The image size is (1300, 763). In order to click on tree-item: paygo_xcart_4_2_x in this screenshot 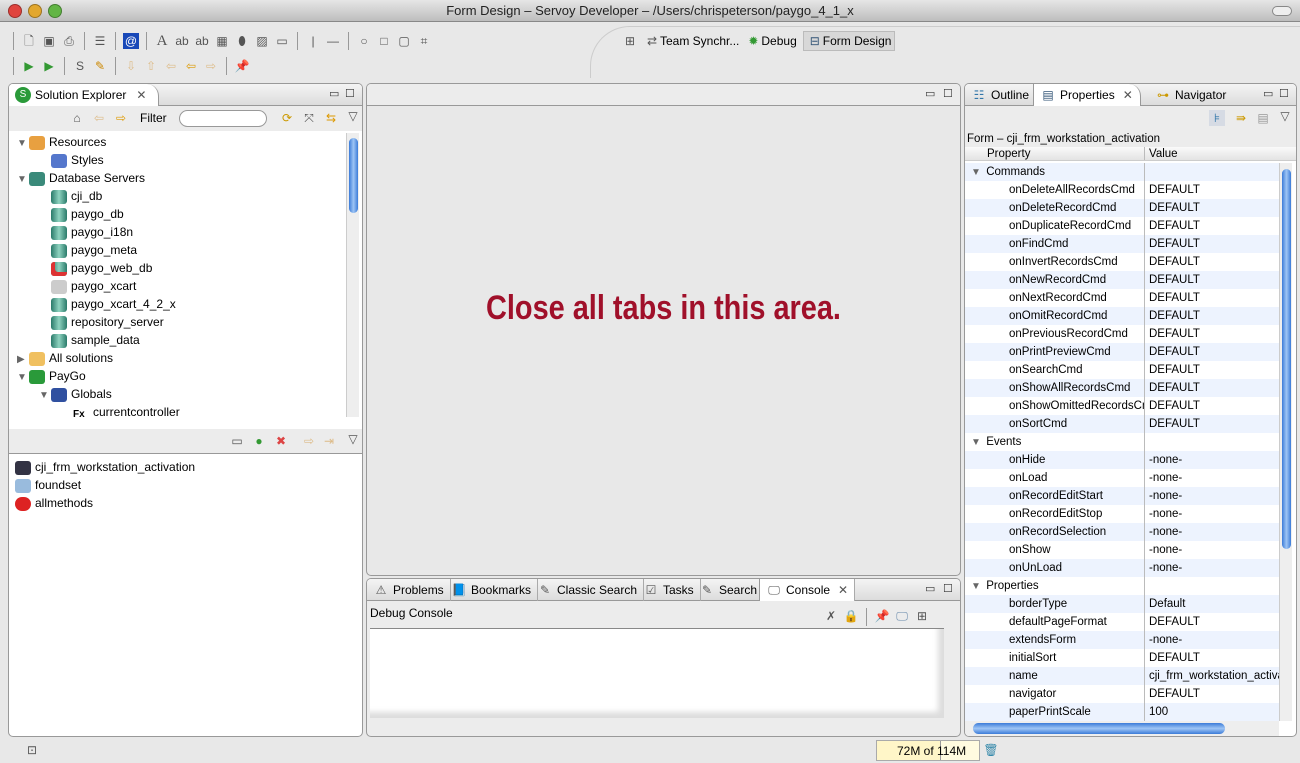, I will do `click(177, 304)`.